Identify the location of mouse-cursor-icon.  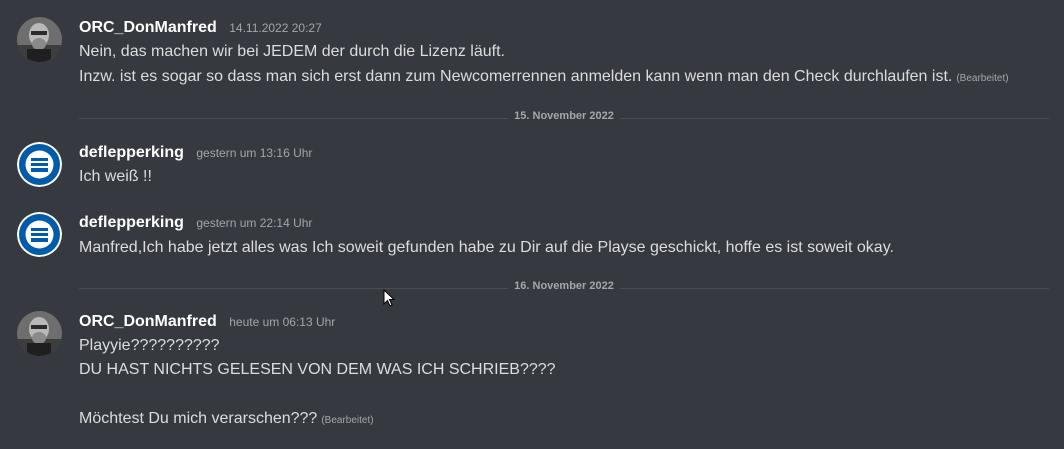
(389, 298).